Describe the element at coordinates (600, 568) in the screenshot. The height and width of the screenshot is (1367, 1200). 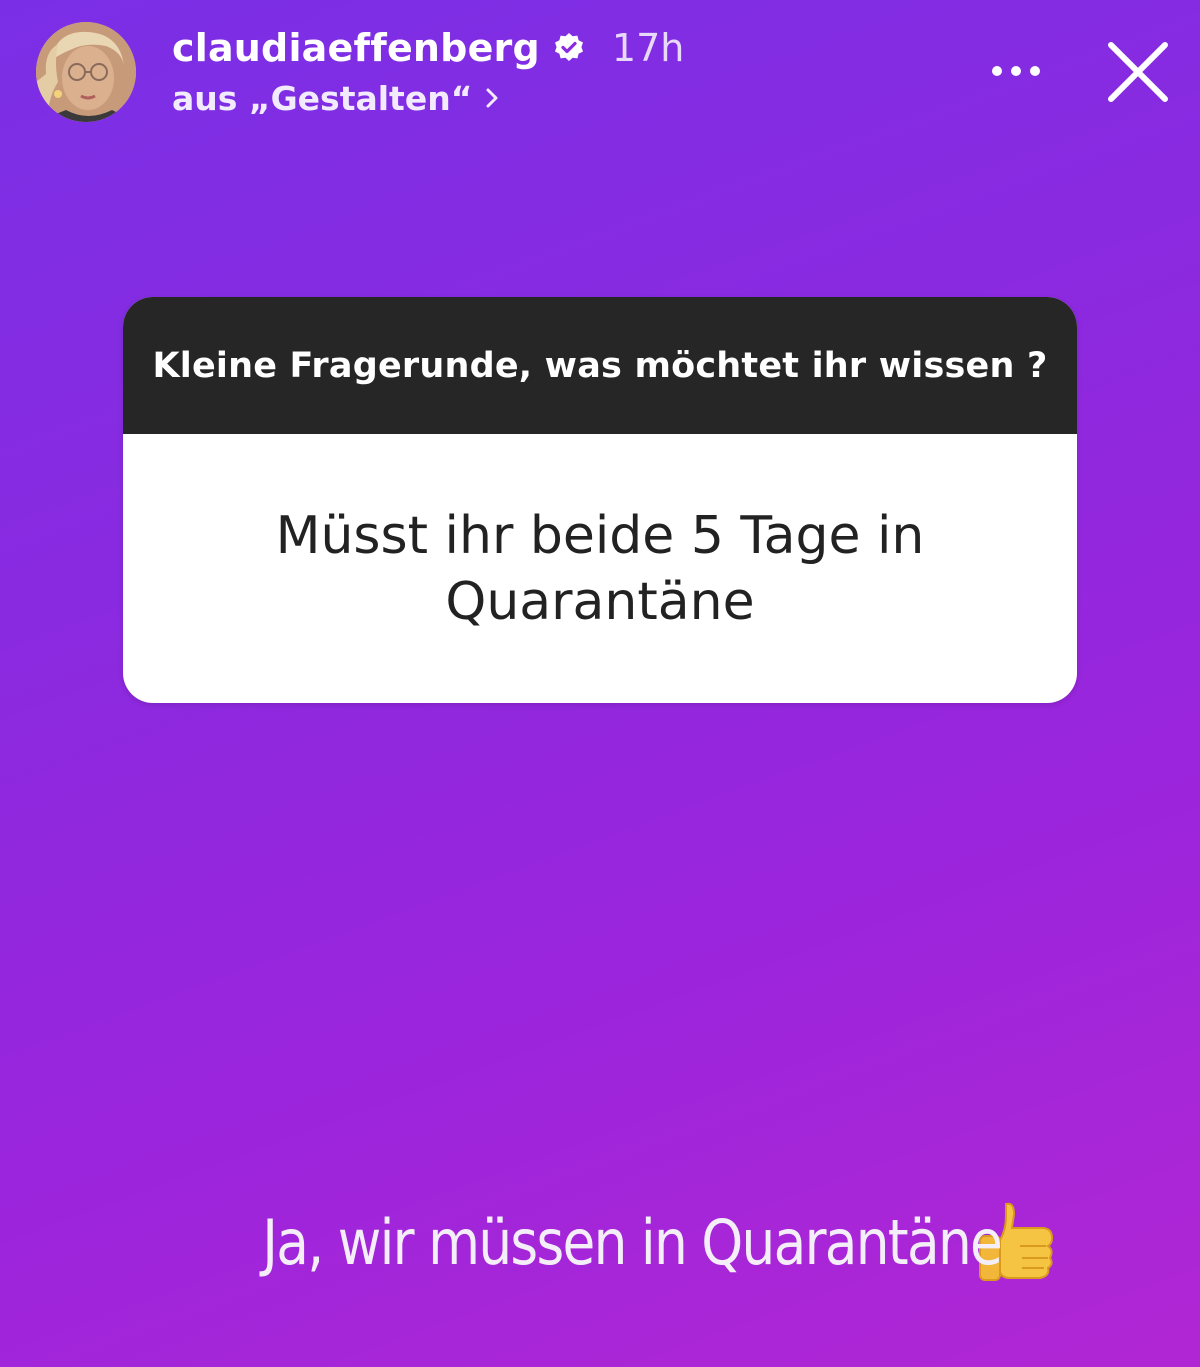
I see `question-answer: Müsst ihr beide 5 Tage in Quarantäne` at that location.